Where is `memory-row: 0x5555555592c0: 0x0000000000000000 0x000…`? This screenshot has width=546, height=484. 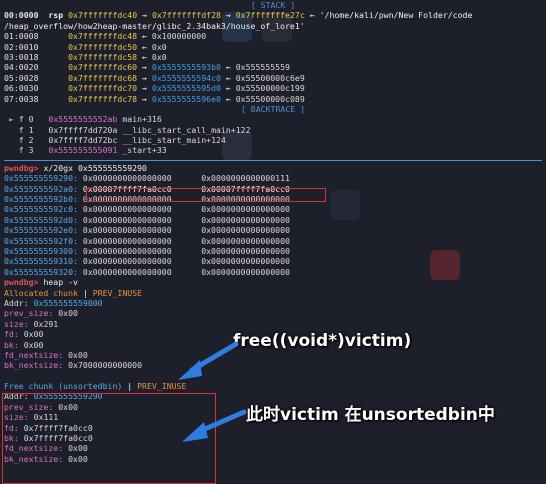 memory-row: 0x5555555592c0: 0x0000000000000000 0x000… is located at coordinates (147, 209).